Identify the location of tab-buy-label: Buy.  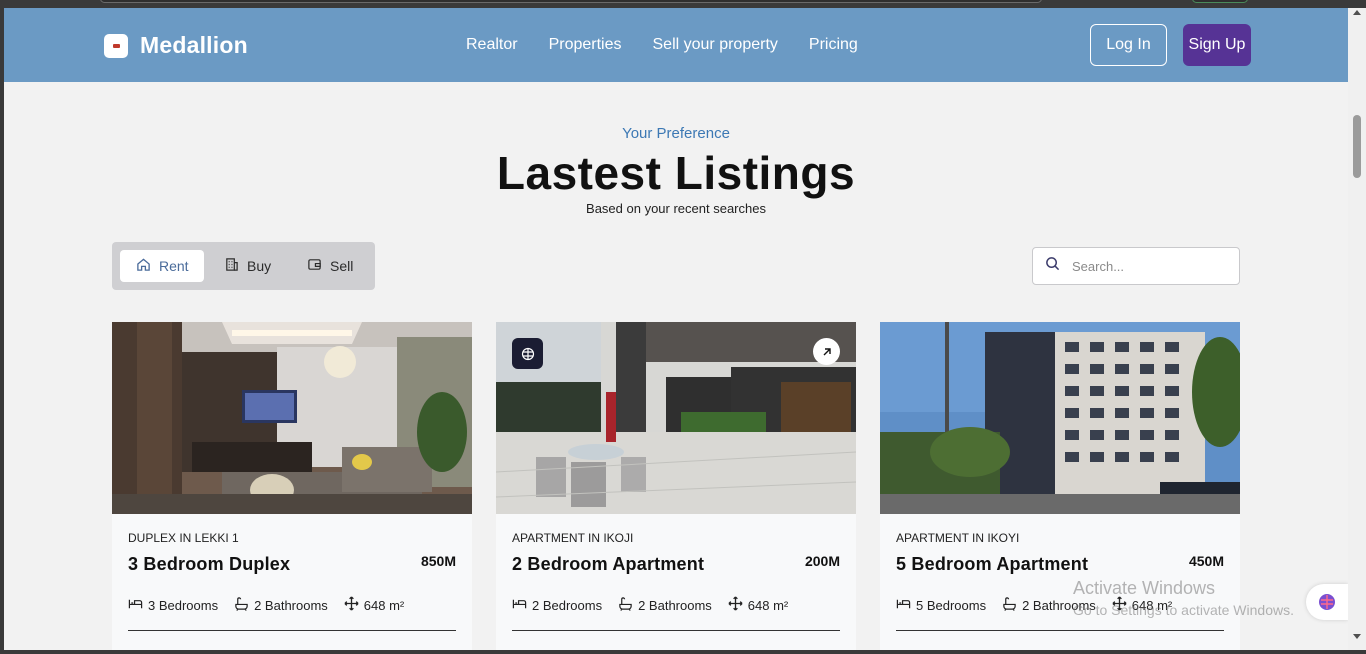
(259, 266).